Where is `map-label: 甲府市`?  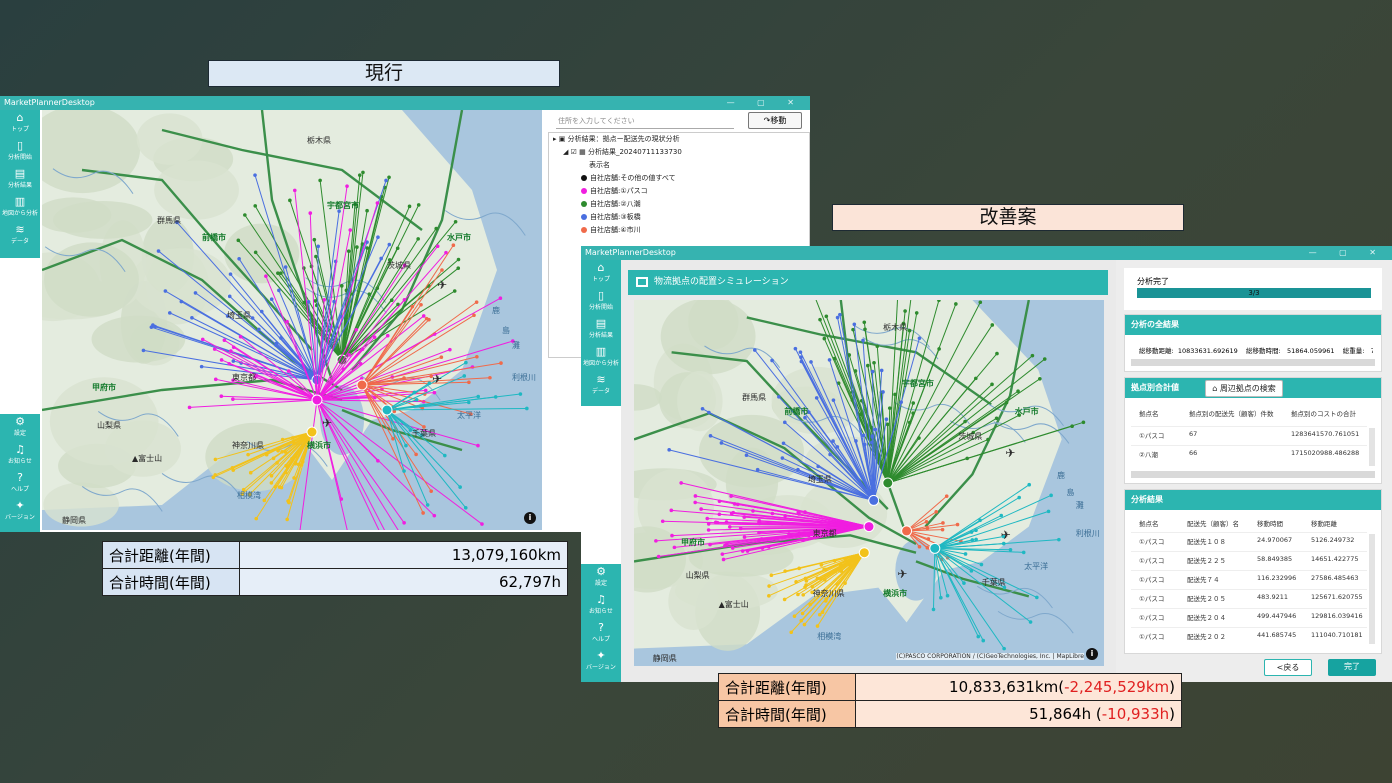 map-label: 甲府市 is located at coordinates (104, 387).